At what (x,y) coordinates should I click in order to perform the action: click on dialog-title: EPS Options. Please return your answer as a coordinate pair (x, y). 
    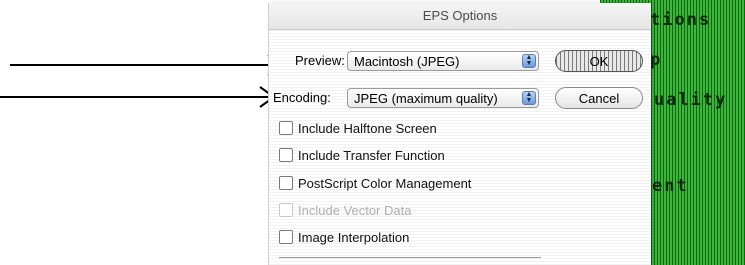
    Looking at the image, I should click on (460, 16).